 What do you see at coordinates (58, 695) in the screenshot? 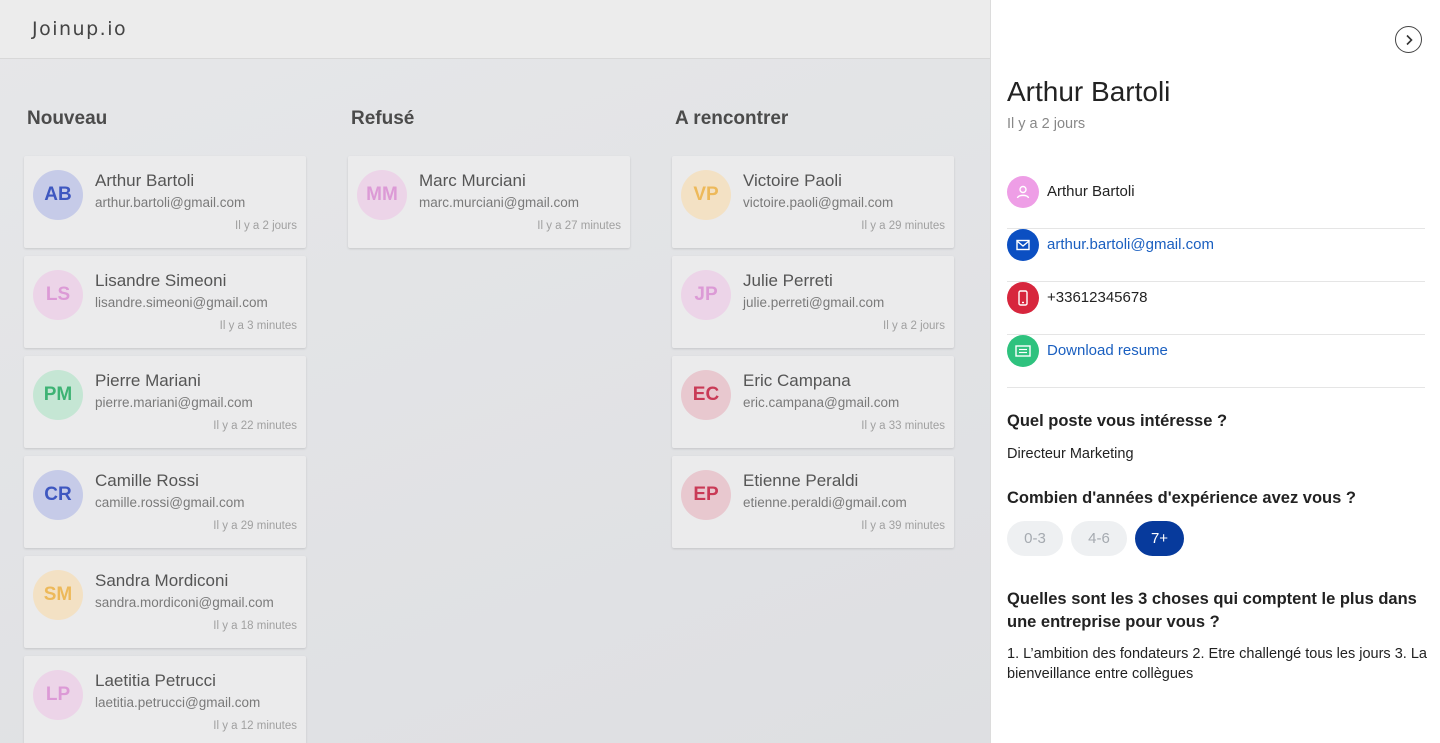
I see `avatar: LP` at bounding box center [58, 695].